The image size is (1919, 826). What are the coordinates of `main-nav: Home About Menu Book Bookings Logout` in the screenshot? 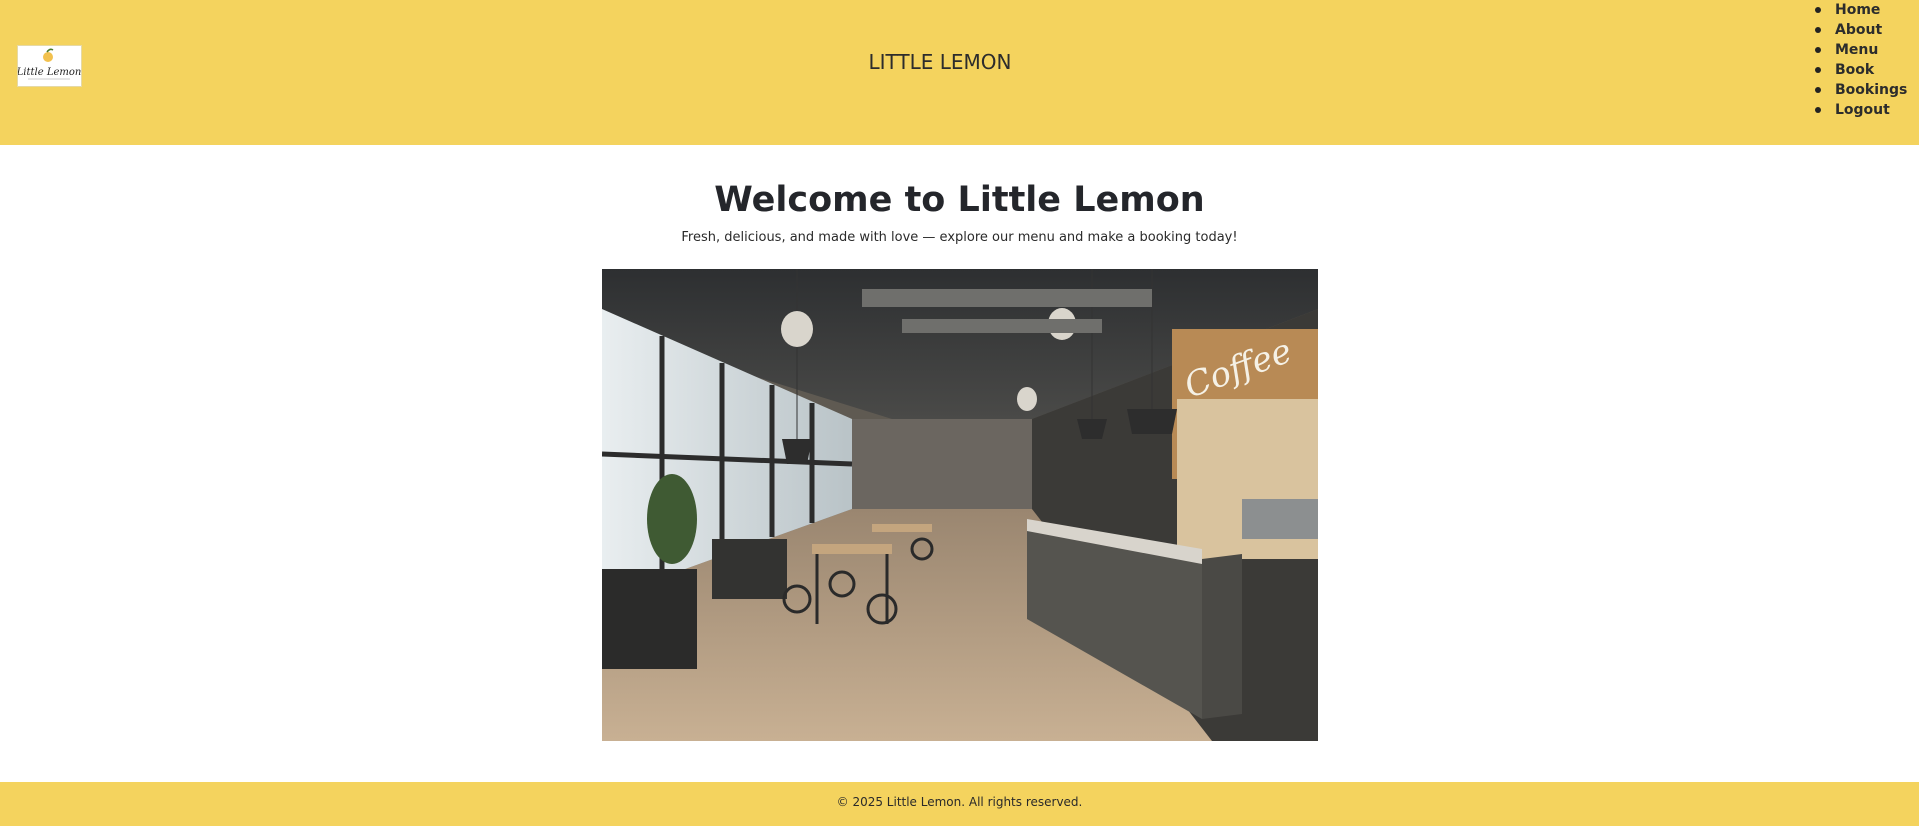 It's located at (1861, 60).